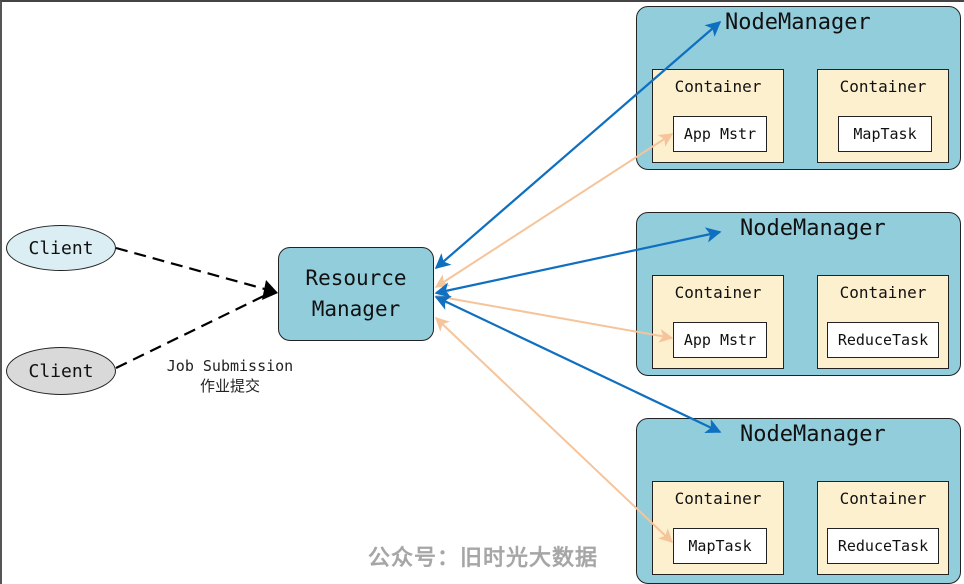 The width and height of the screenshot is (964, 584). Describe the element at coordinates (883, 546) in the screenshot. I see `task-reducetask-3: ReduceTask` at that location.